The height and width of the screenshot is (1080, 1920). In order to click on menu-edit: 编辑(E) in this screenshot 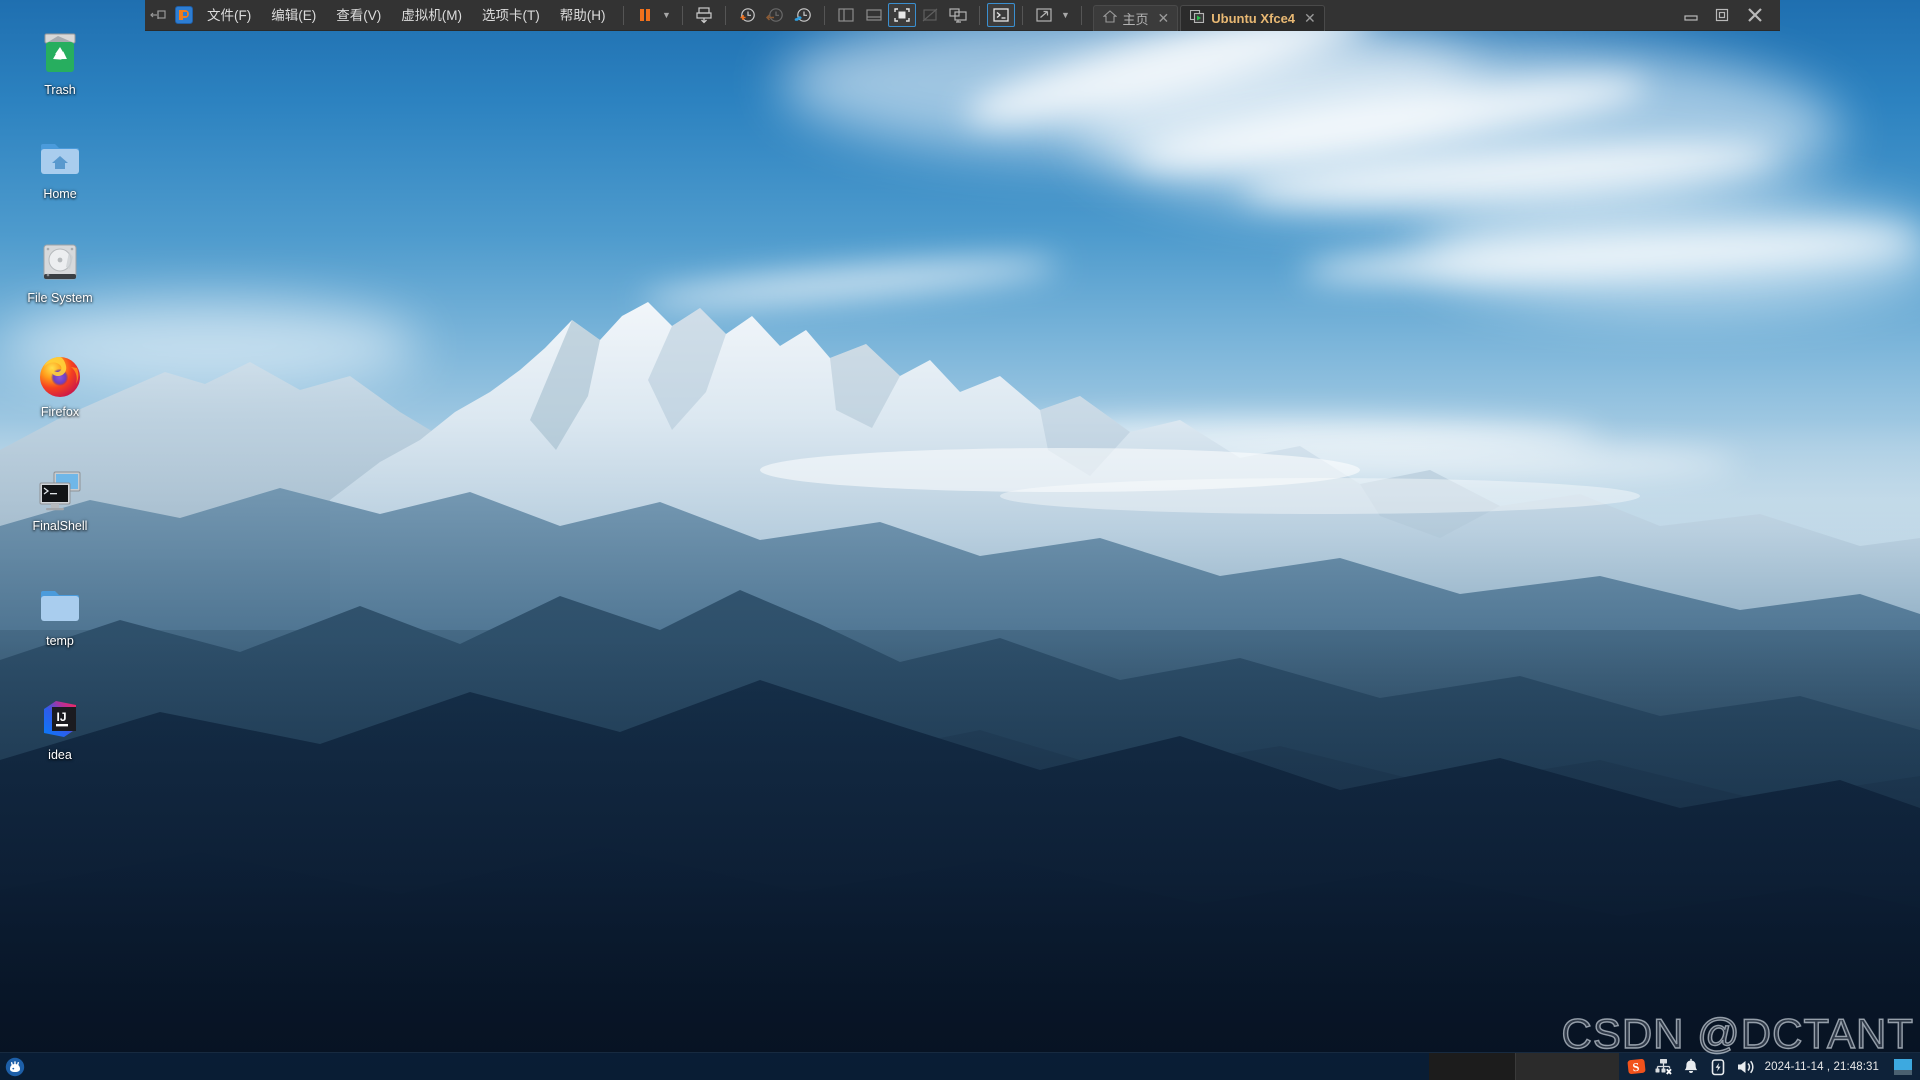, I will do `click(293, 15)`.